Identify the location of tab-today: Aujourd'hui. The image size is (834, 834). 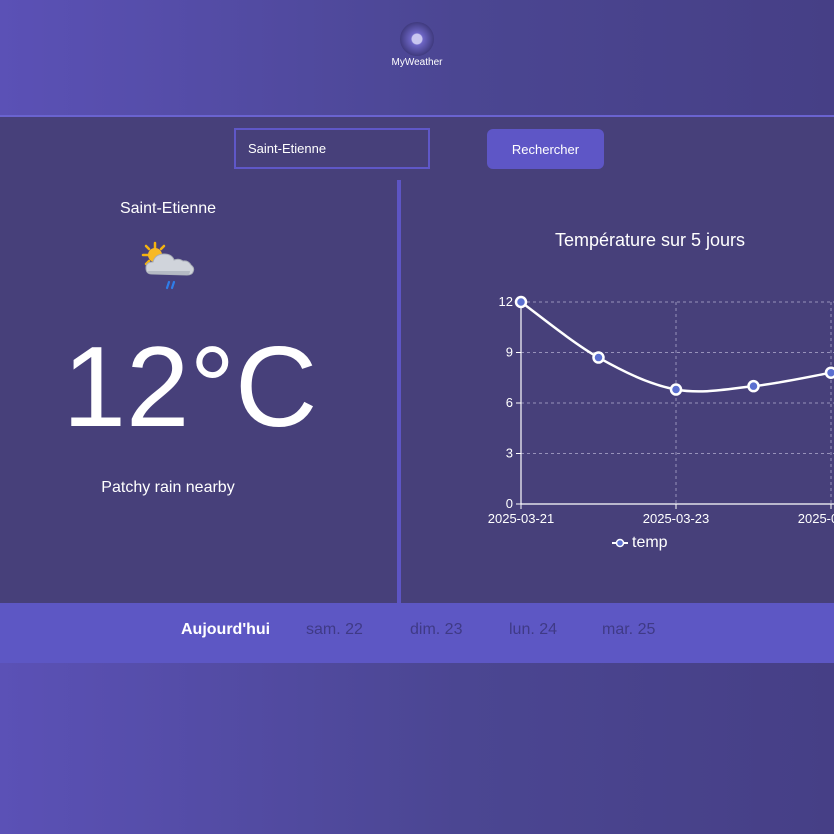
(225, 630).